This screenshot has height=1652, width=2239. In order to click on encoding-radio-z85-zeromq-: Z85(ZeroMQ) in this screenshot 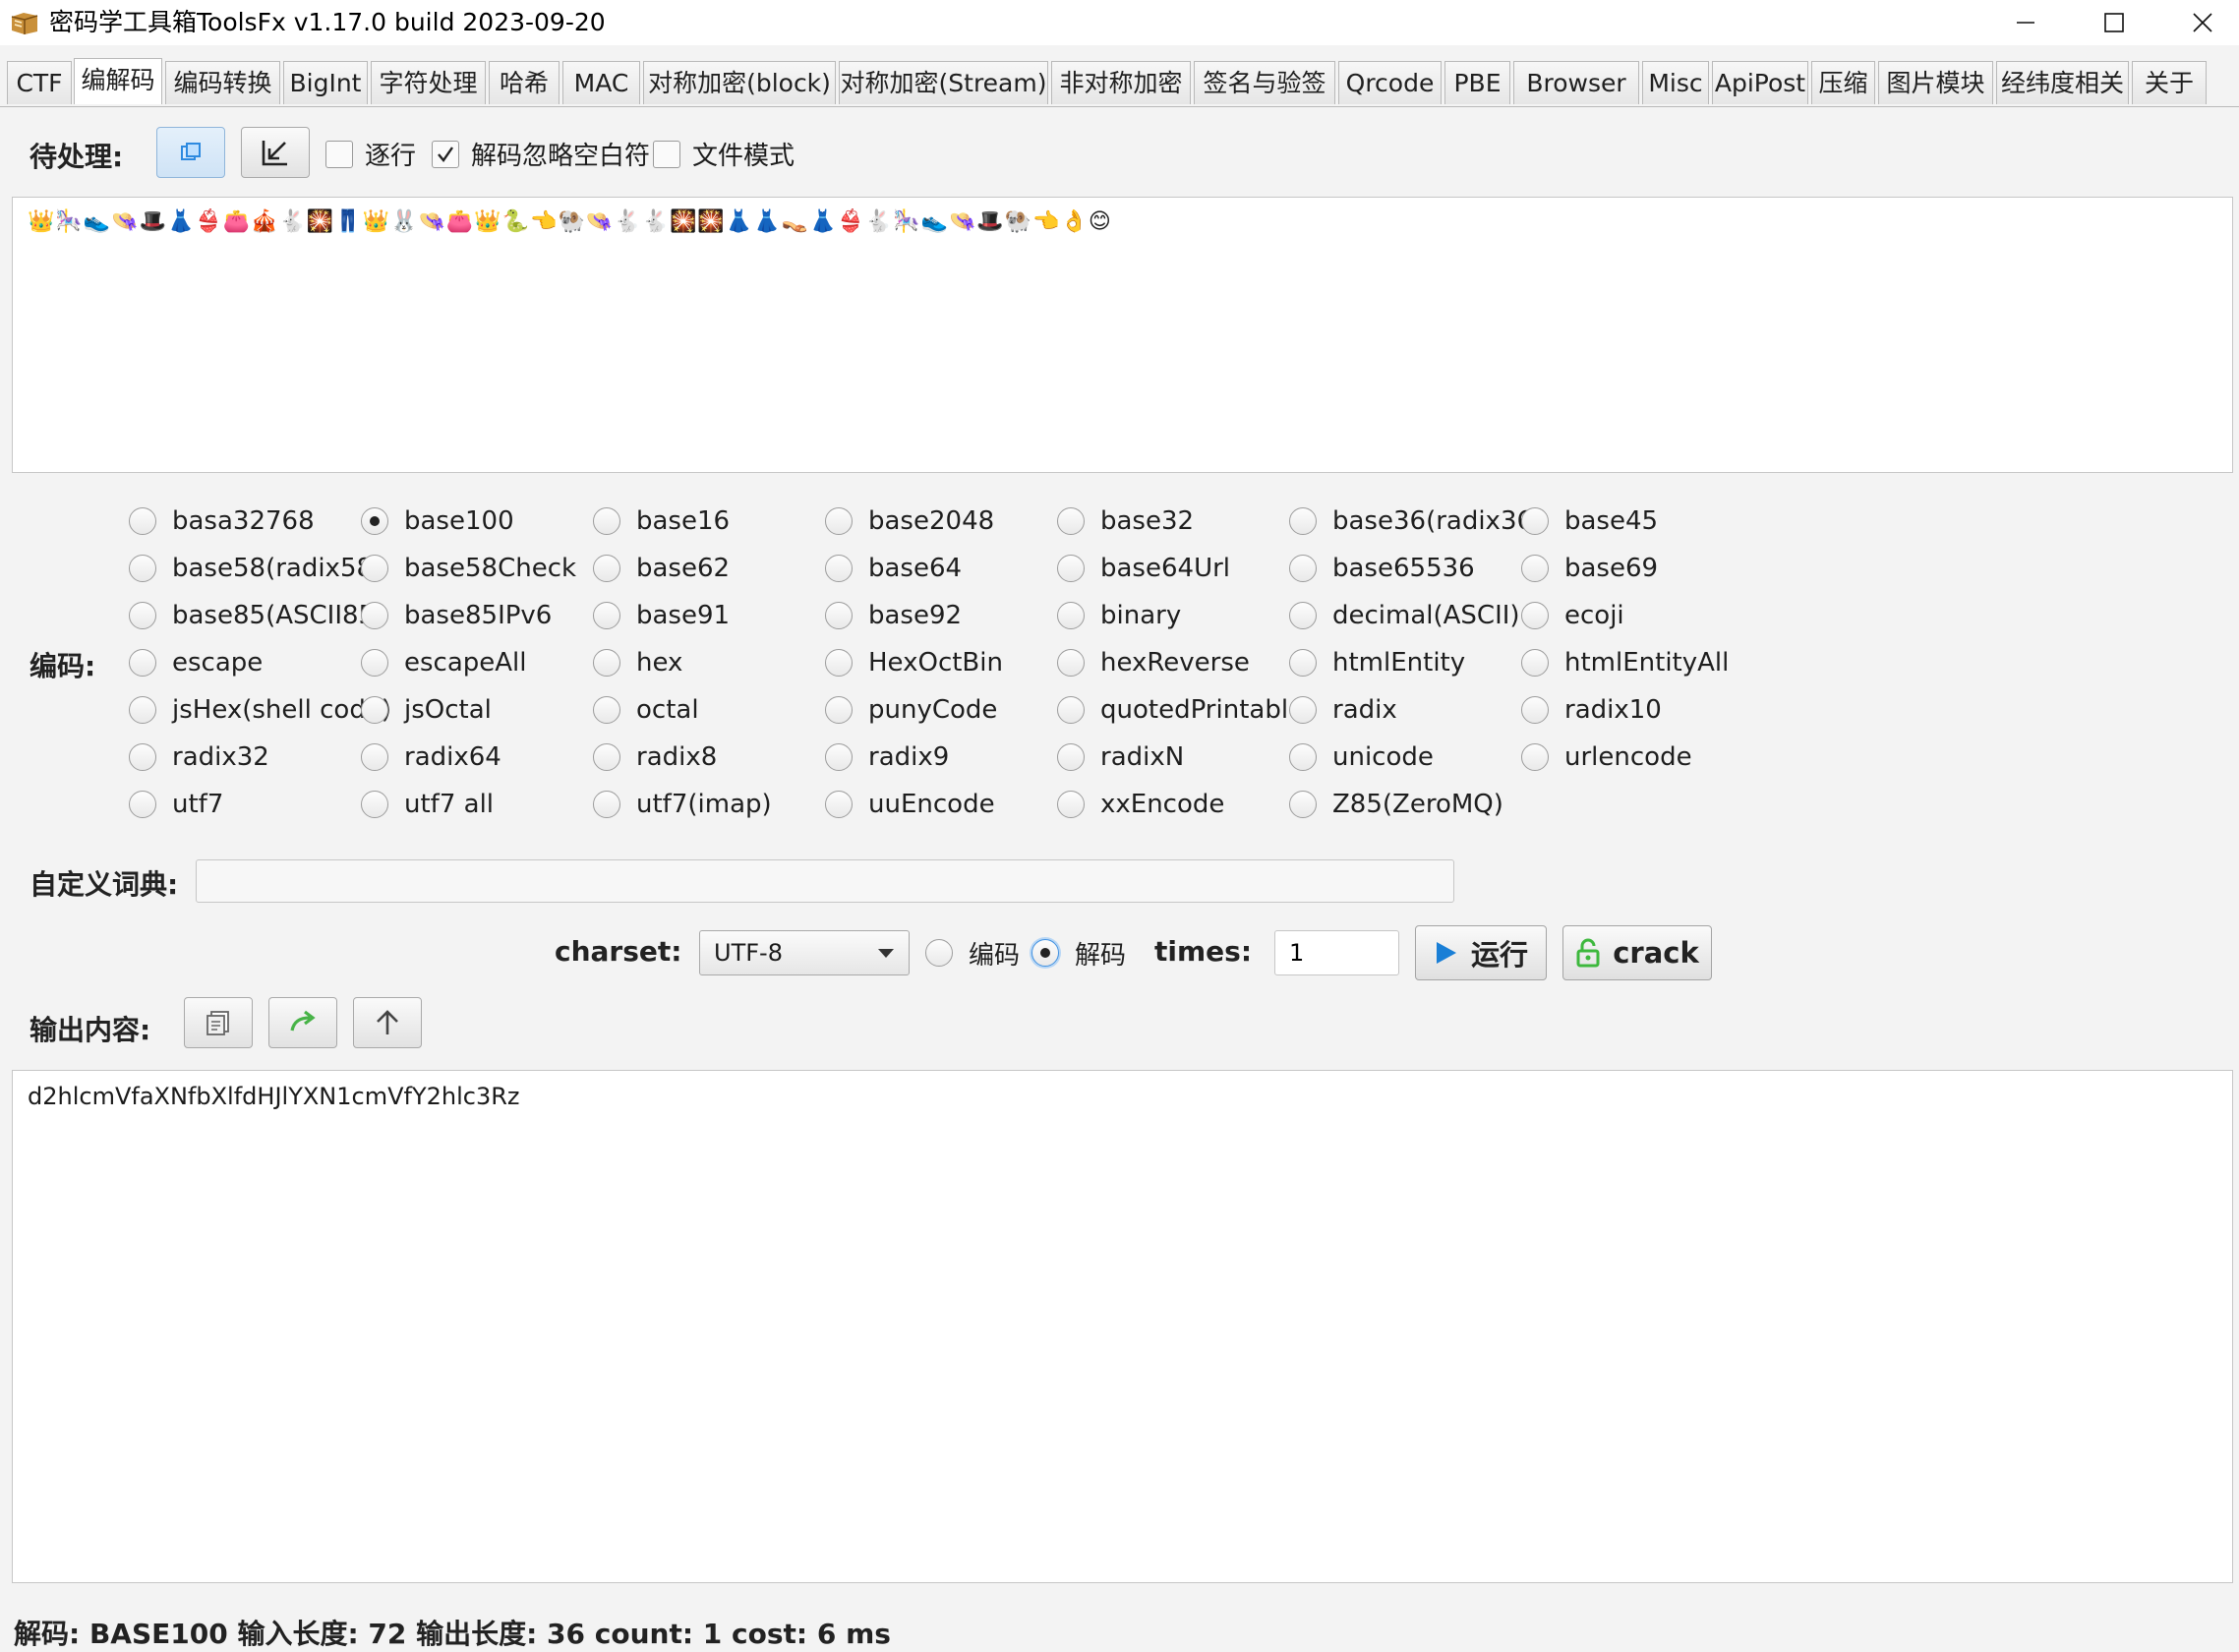, I will do `click(1396, 804)`.